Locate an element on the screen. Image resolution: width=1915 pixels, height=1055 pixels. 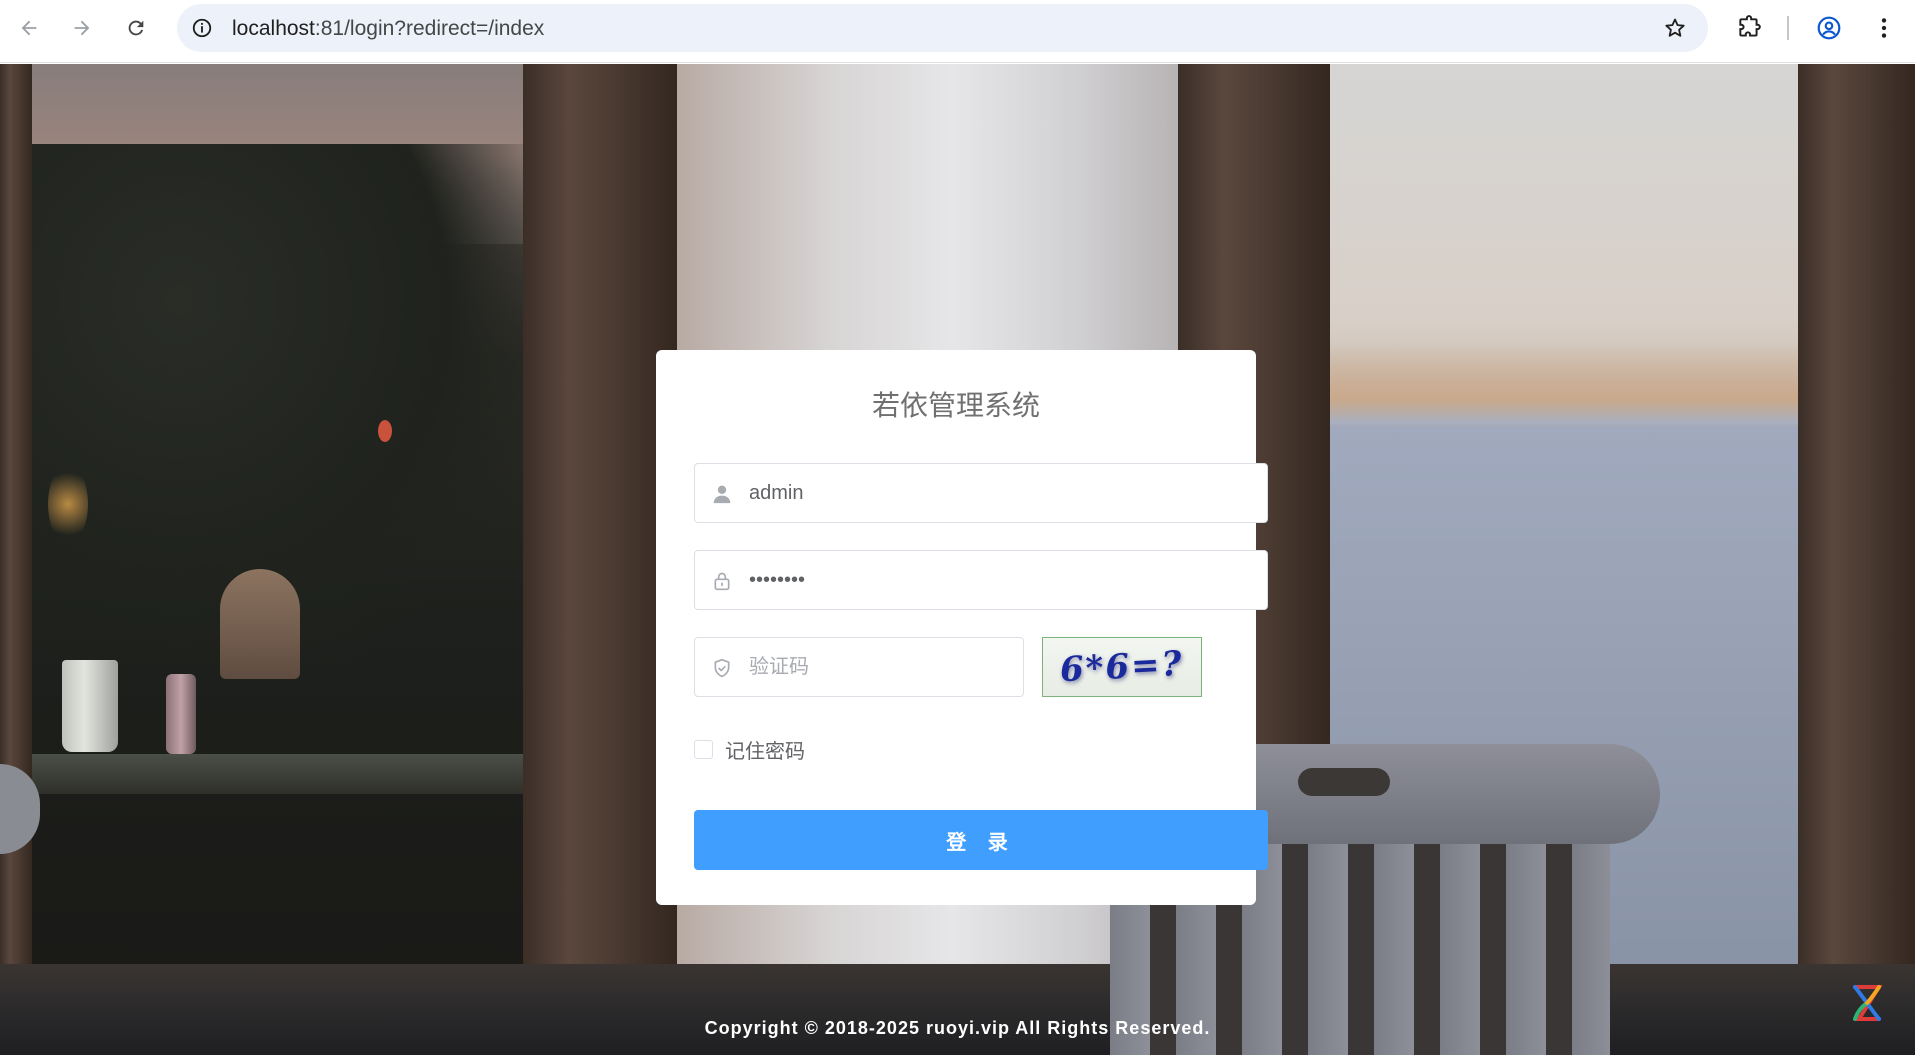
remember-password-label: 记住密码 is located at coordinates (765, 751).